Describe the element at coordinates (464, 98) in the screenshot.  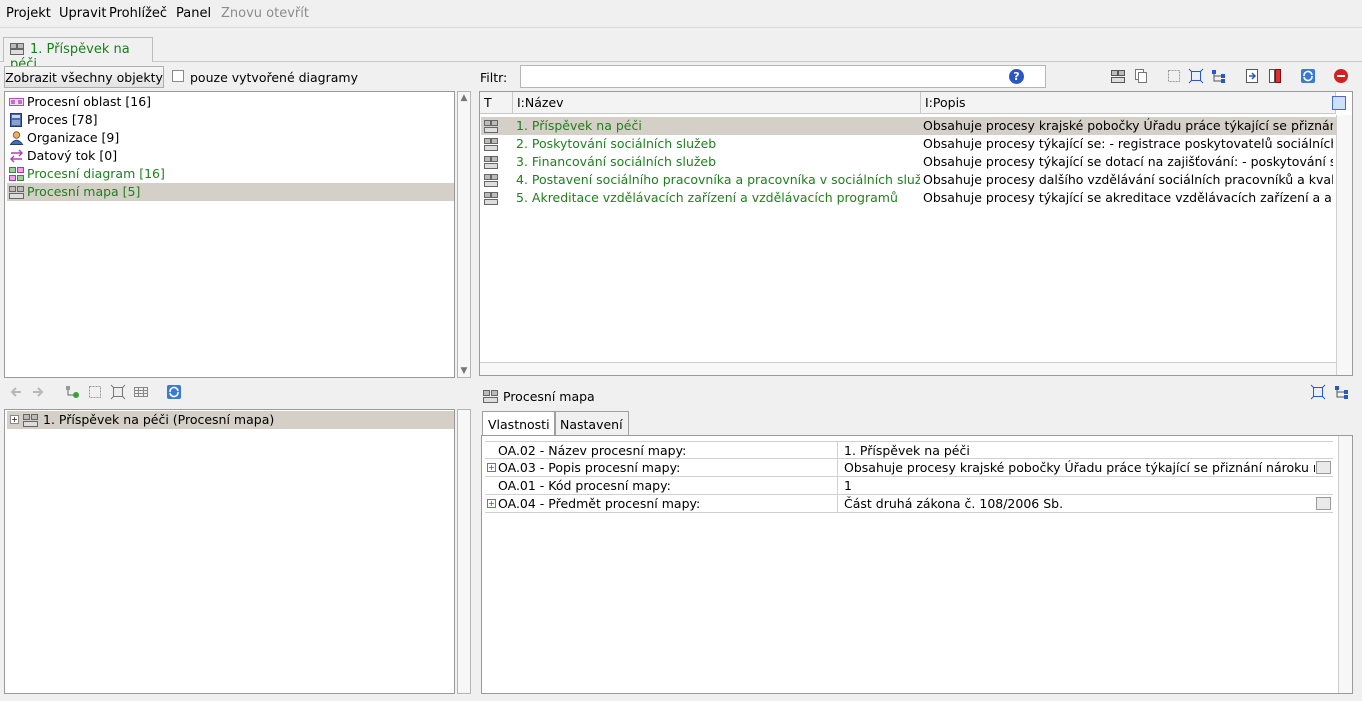
I see `scroll-up-arrow: ▲` at that location.